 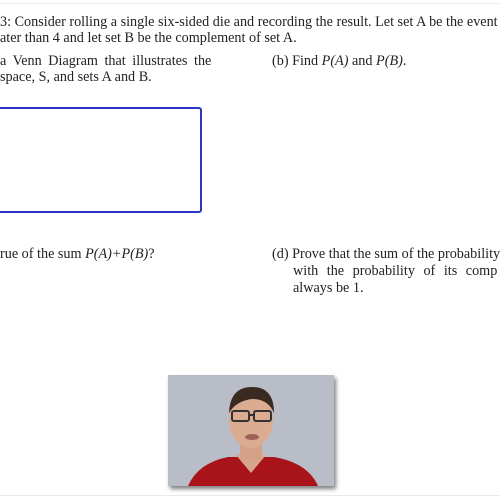 I want to click on sum-expression: P(A)+P(B), so click(x=117, y=254).